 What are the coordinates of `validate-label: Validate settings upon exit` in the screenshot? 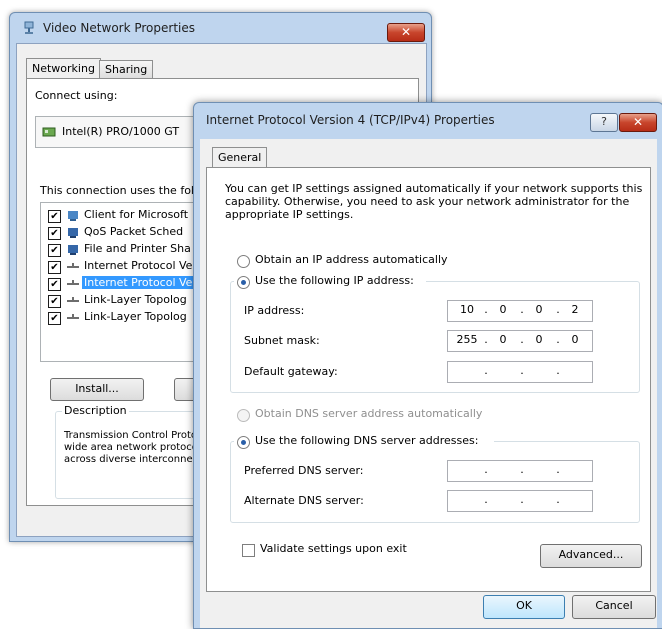 It's located at (333, 548).